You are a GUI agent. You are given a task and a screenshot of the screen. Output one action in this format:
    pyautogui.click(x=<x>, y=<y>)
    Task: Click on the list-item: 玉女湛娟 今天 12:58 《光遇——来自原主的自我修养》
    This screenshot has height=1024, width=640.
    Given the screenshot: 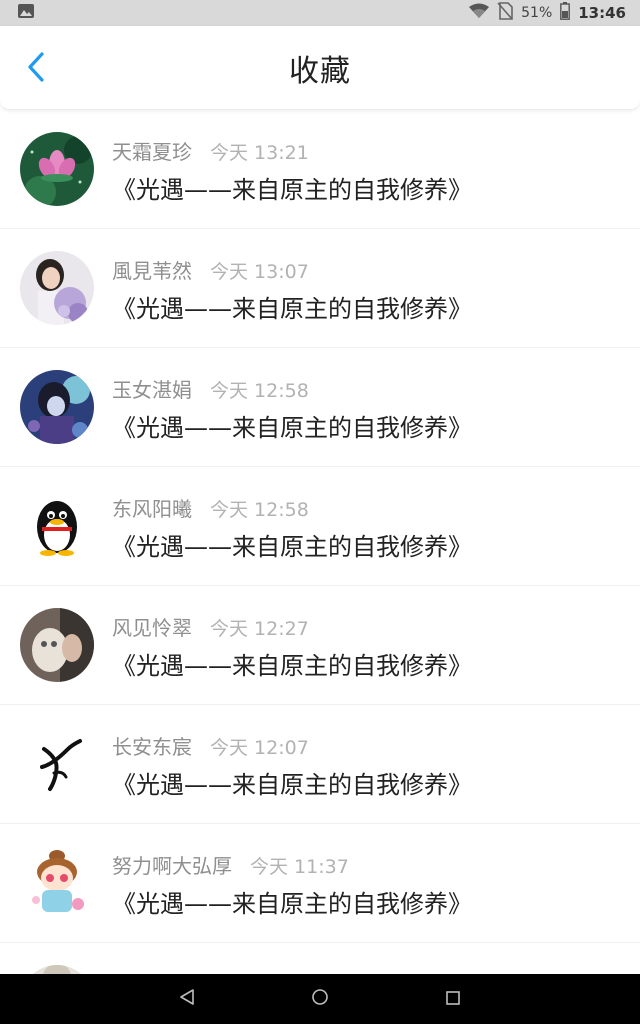 What is the action you would take?
    pyautogui.click(x=320, y=407)
    